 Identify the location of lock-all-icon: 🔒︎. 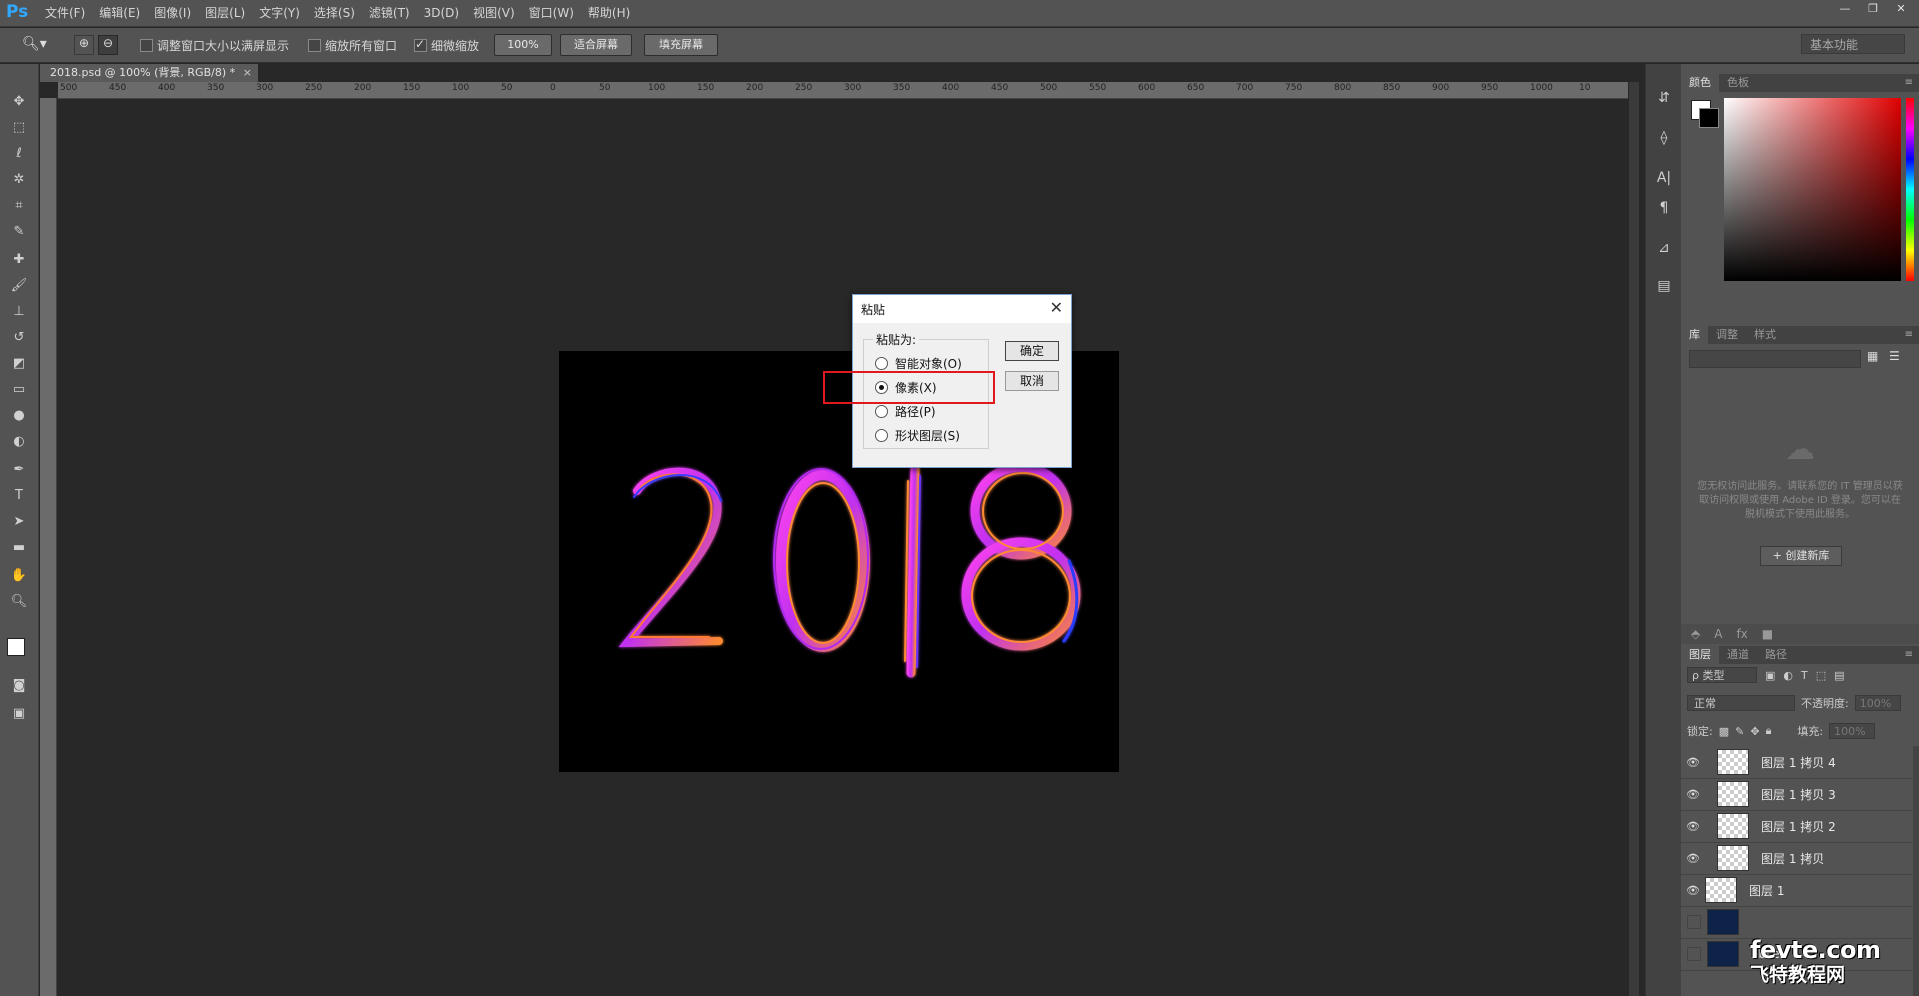
(1769, 731).